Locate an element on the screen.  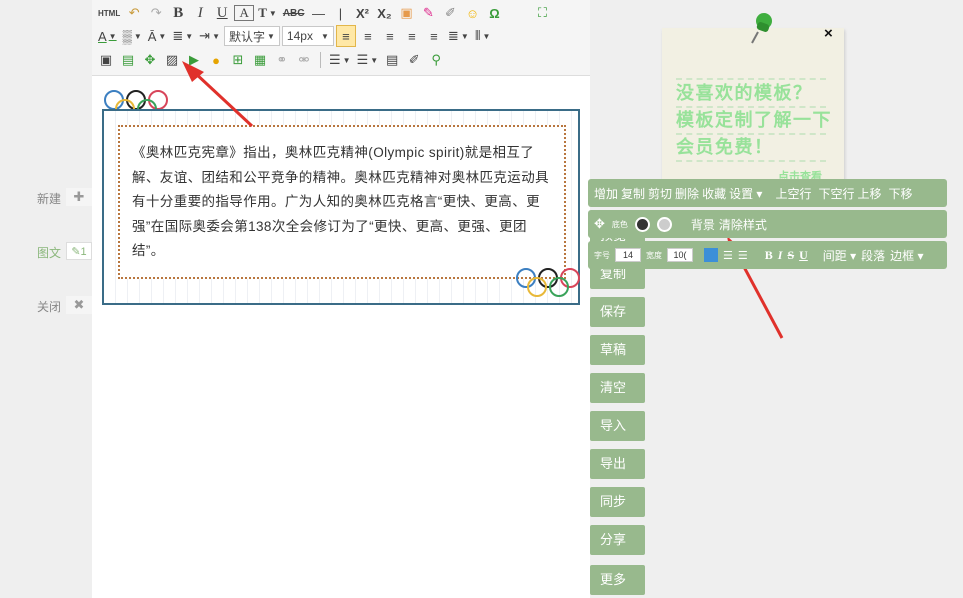
align-center-icon: ≡ is located at coordinates (368, 36).